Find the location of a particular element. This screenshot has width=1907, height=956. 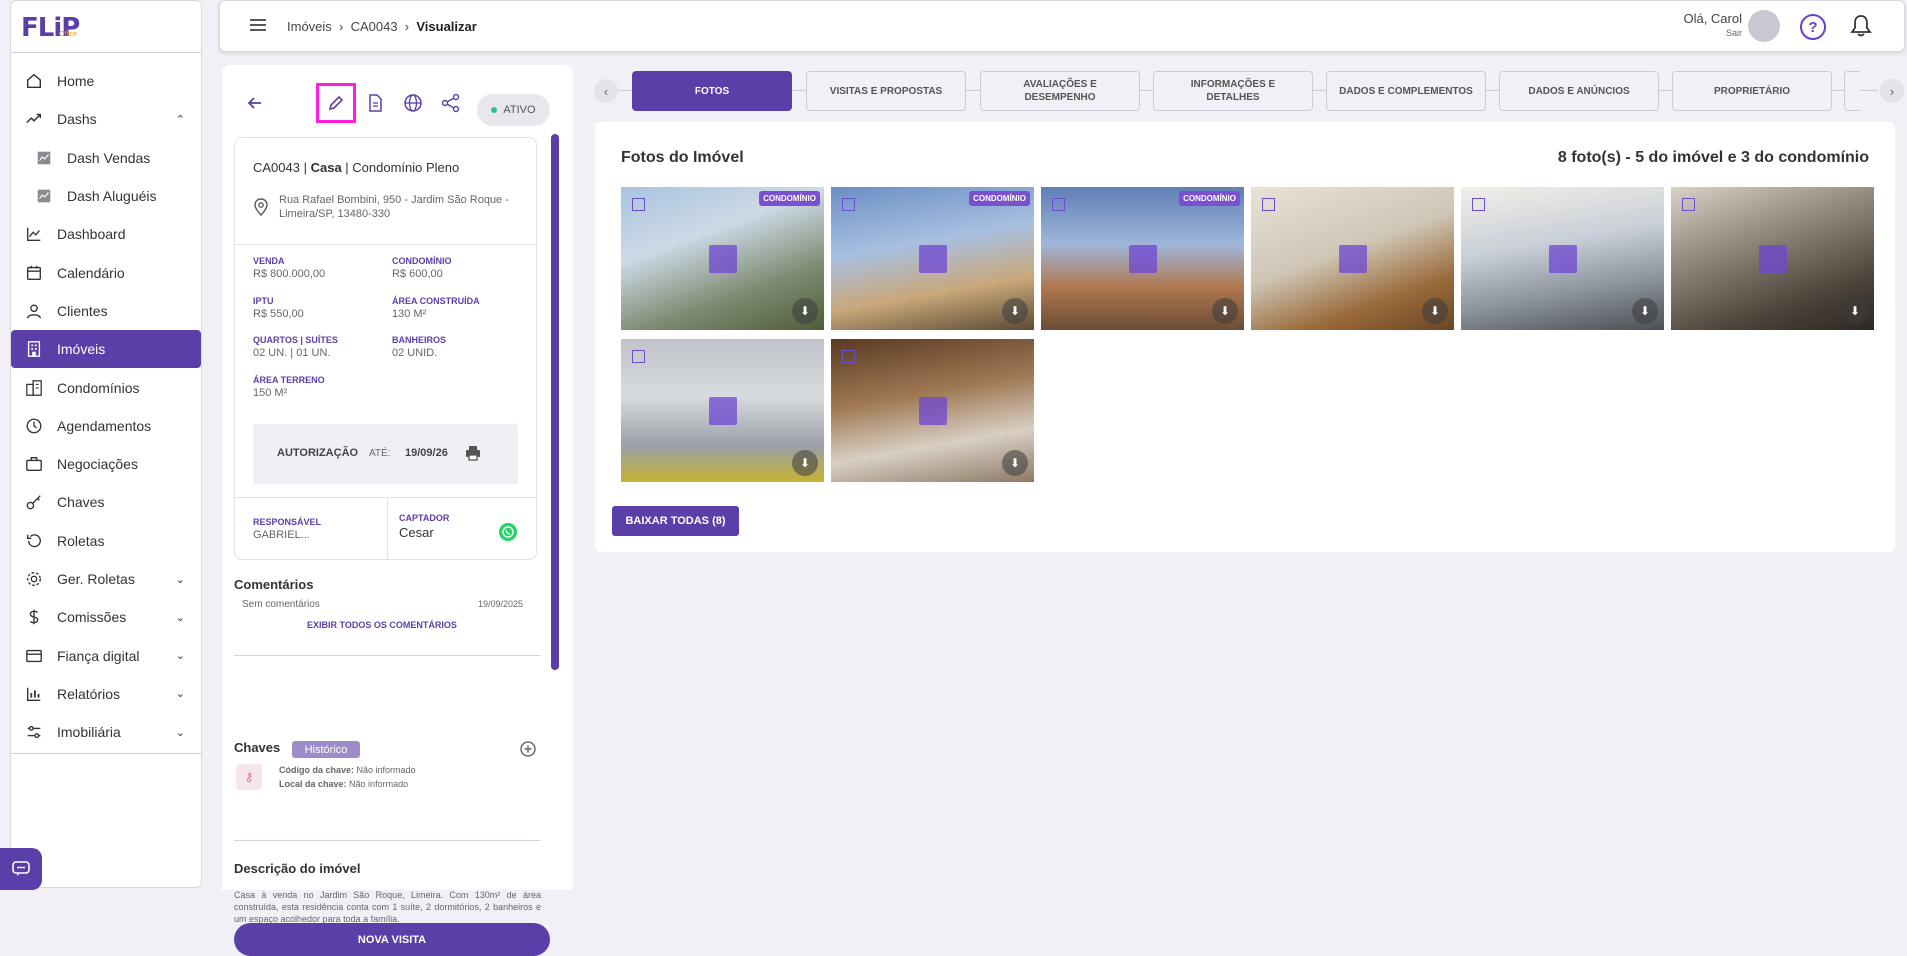

field-label: ÁREA CONSTRUÍDA is located at coordinates (436, 301).